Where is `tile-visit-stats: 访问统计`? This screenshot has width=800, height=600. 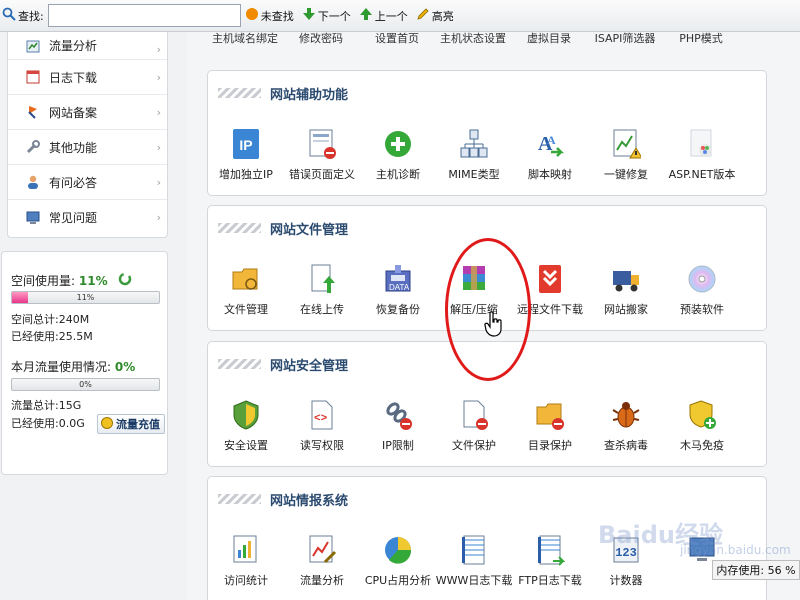
tile-visit-stats: 访问统计 is located at coordinates (246, 560).